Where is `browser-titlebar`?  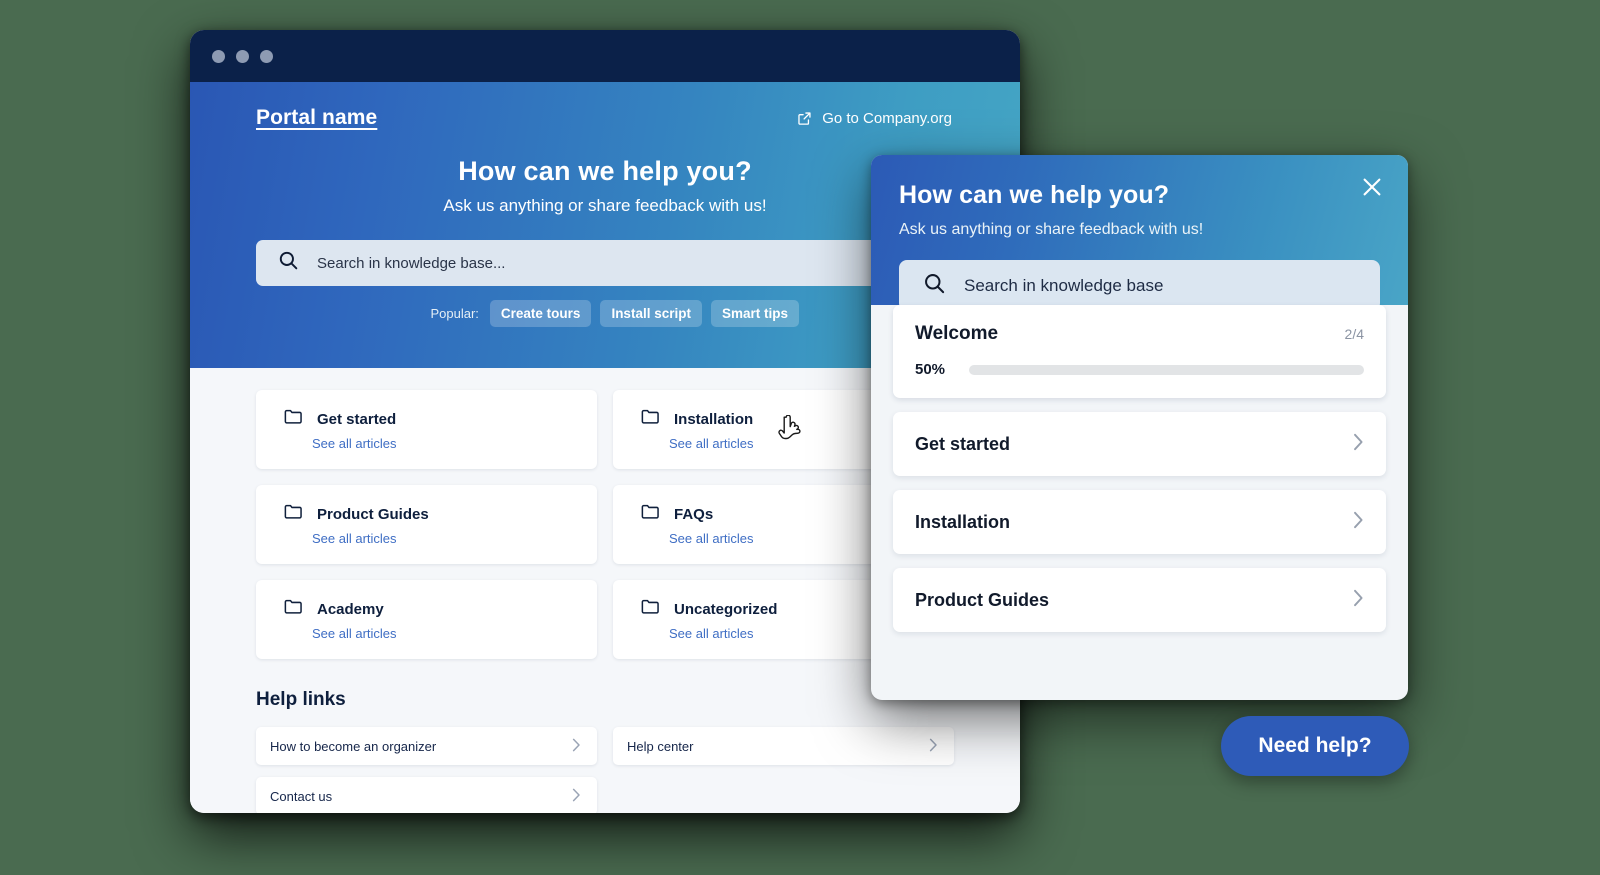
browser-titlebar is located at coordinates (605, 56).